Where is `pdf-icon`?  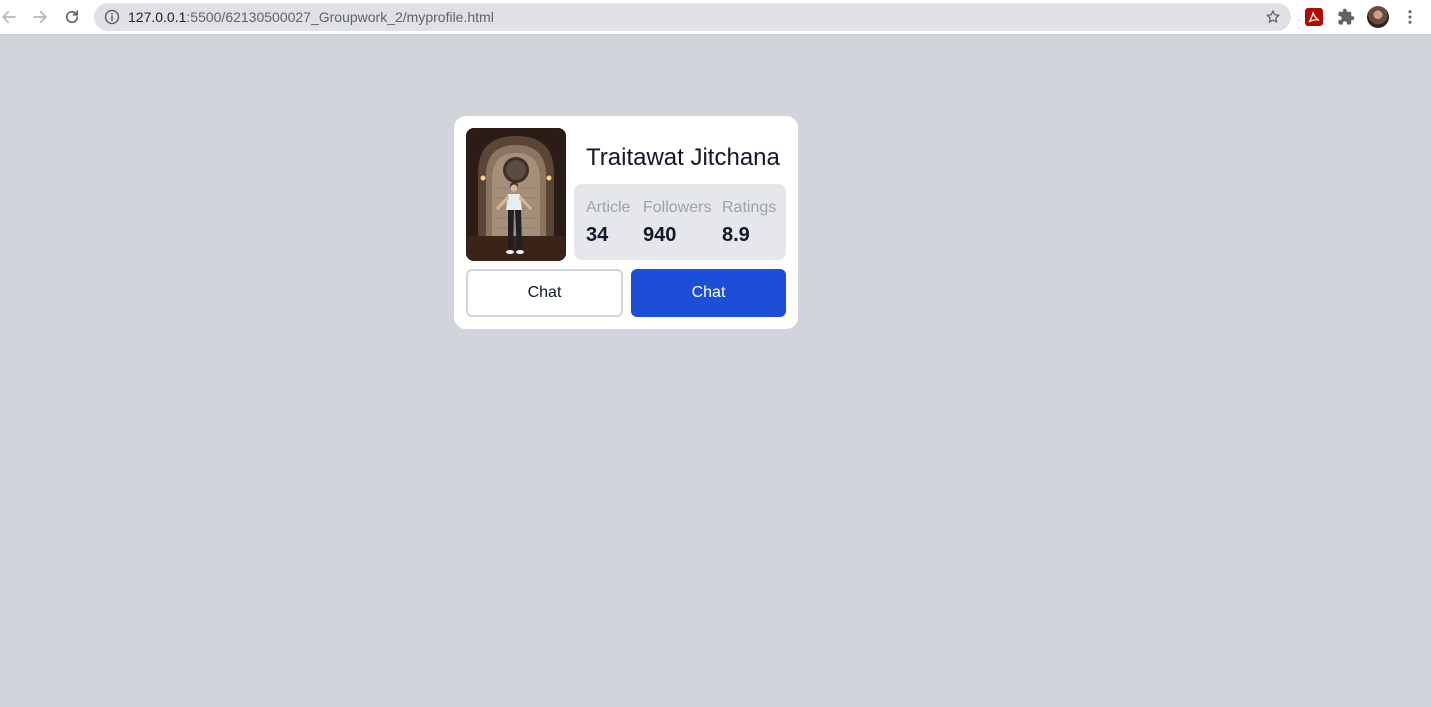 pdf-icon is located at coordinates (1314, 17).